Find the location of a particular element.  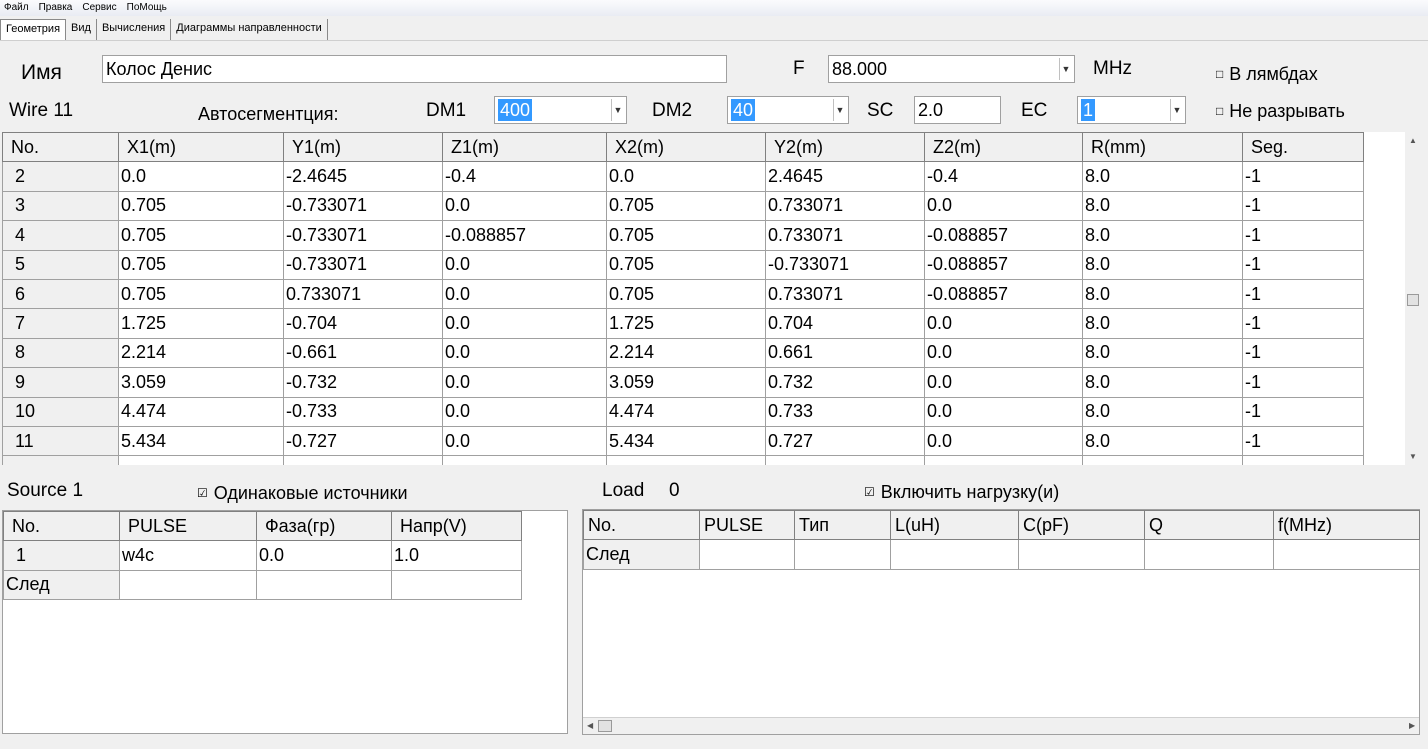

table-cell: 0.661 is located at coordinates (845, 353).